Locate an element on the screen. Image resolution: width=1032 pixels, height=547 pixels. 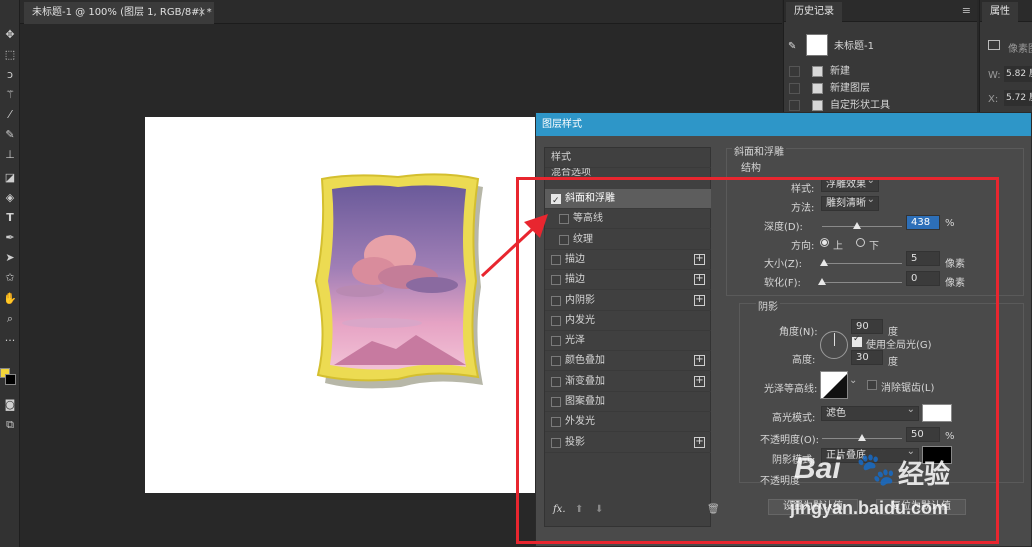
hand-icon: ✋ is located at coordinates (10, 299).